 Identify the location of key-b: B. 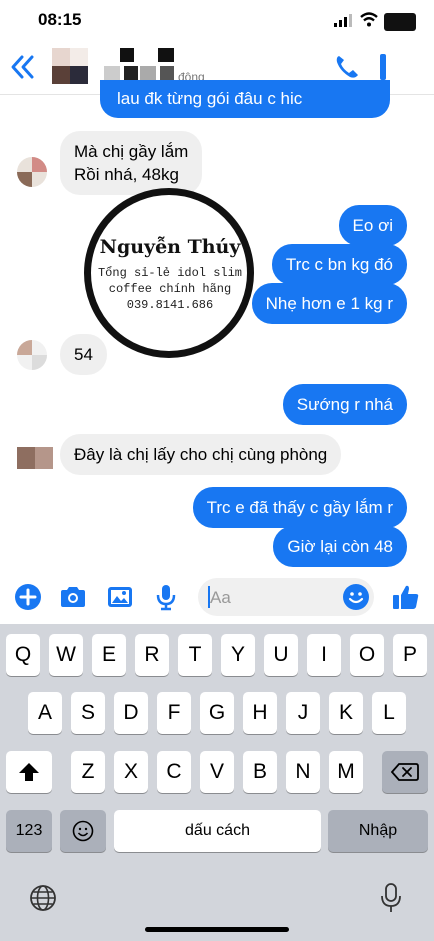
(260, 772).